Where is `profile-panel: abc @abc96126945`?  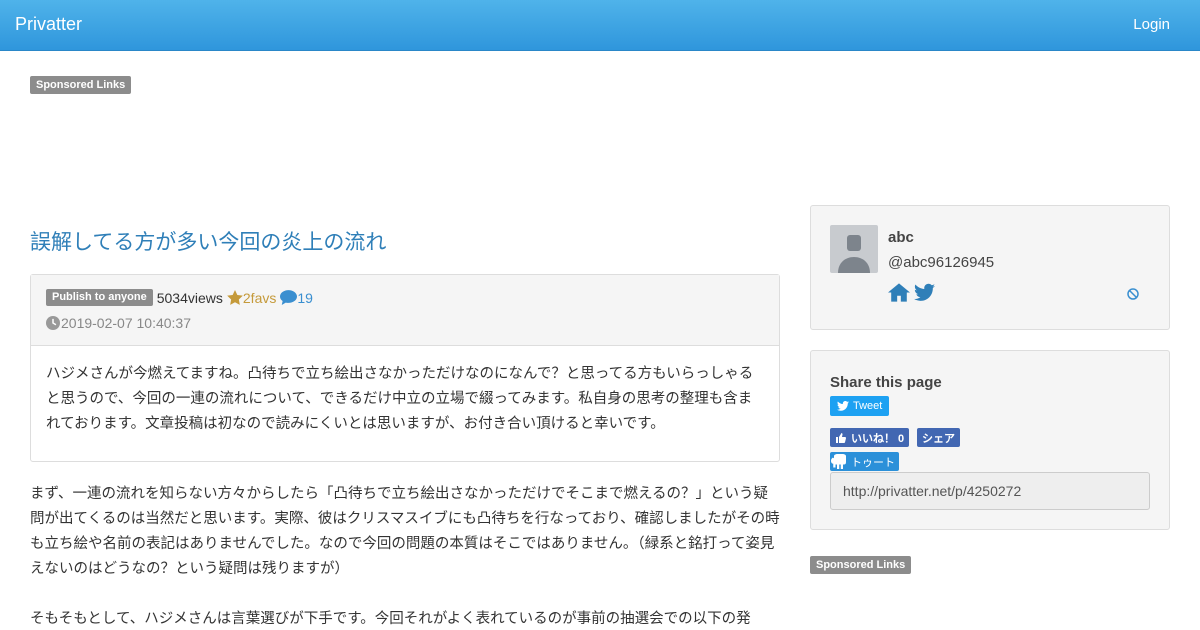
profile-panel: abc @abc96126945 is located at coordinates (990, 267).